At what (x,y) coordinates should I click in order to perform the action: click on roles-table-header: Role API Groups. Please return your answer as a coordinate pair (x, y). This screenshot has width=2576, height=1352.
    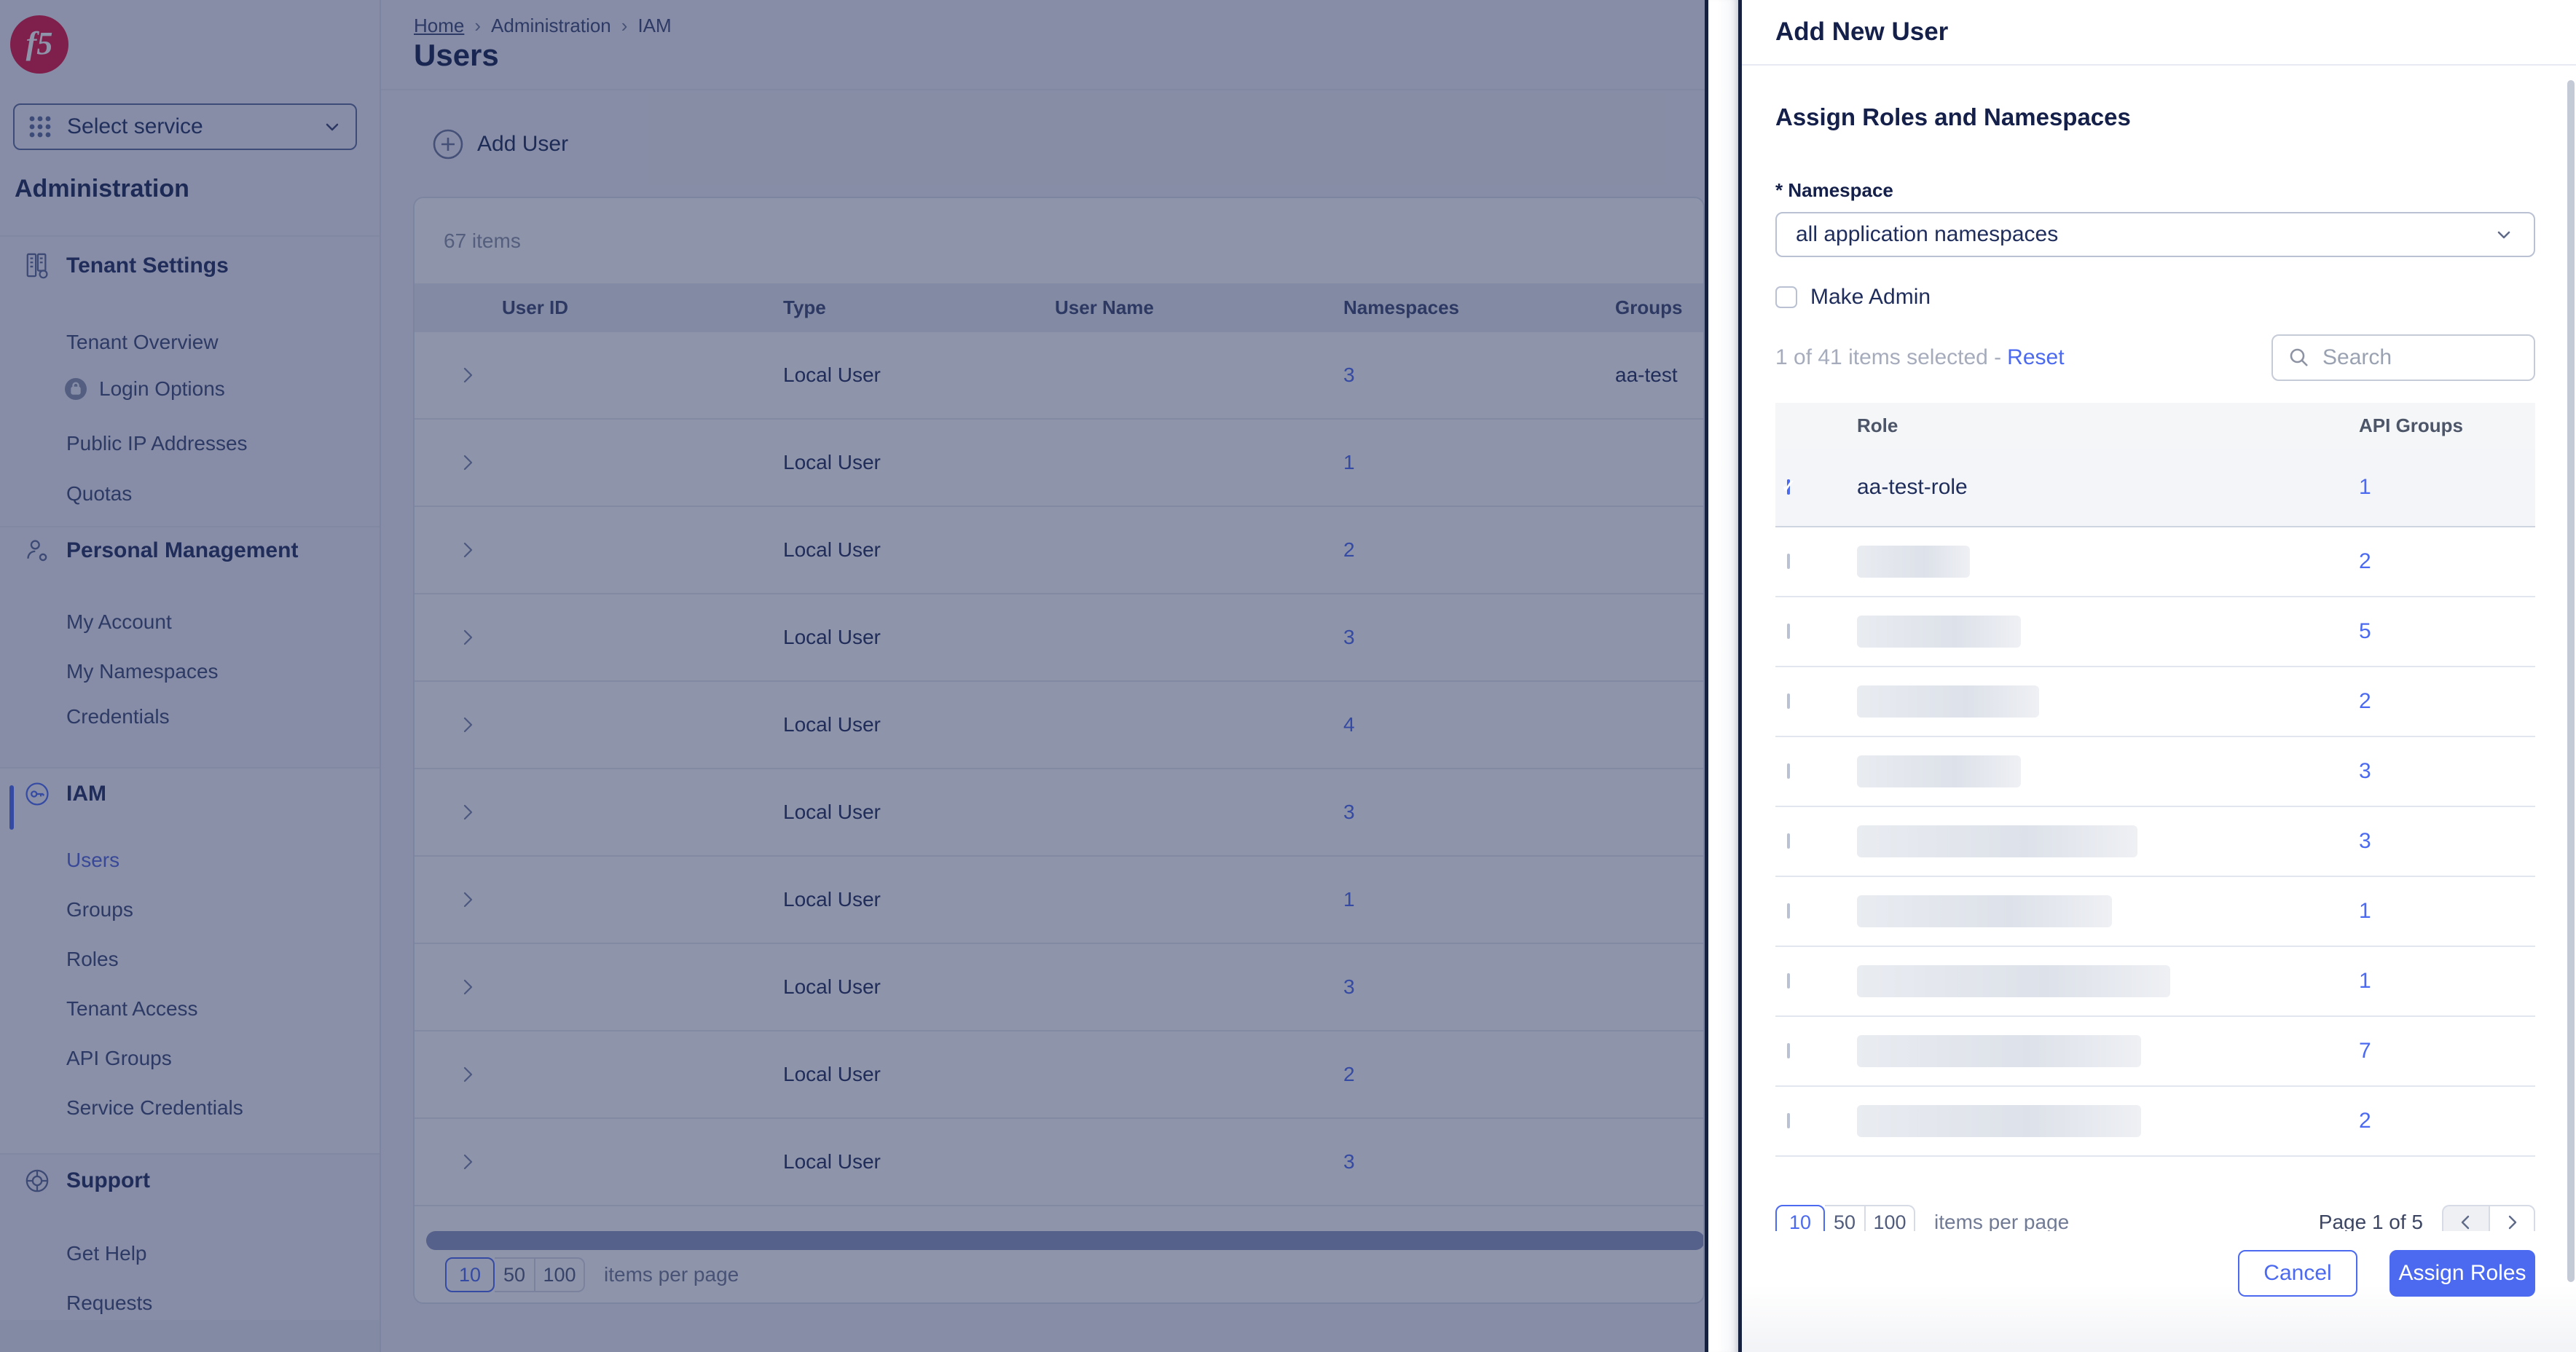
    Looking at the image, I should click on (2155, 426).